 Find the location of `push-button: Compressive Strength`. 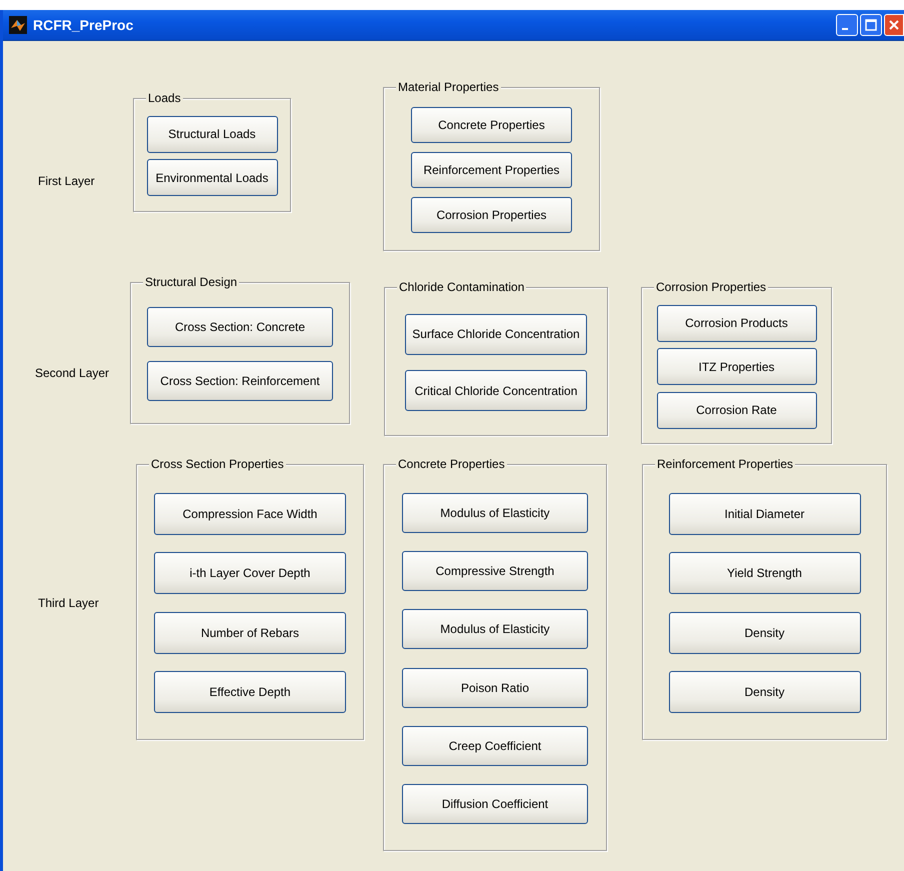

push-button: Compressive Strength is located at coordinates (495, 571).